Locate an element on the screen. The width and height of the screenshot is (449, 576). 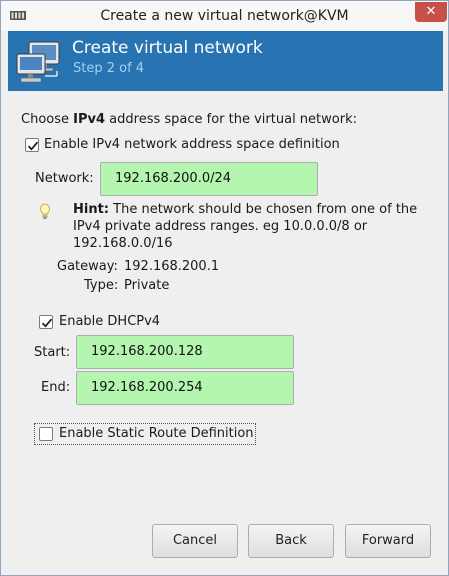
window-title: Create a new virtual network@KVM is located at coordinates (224, 16).